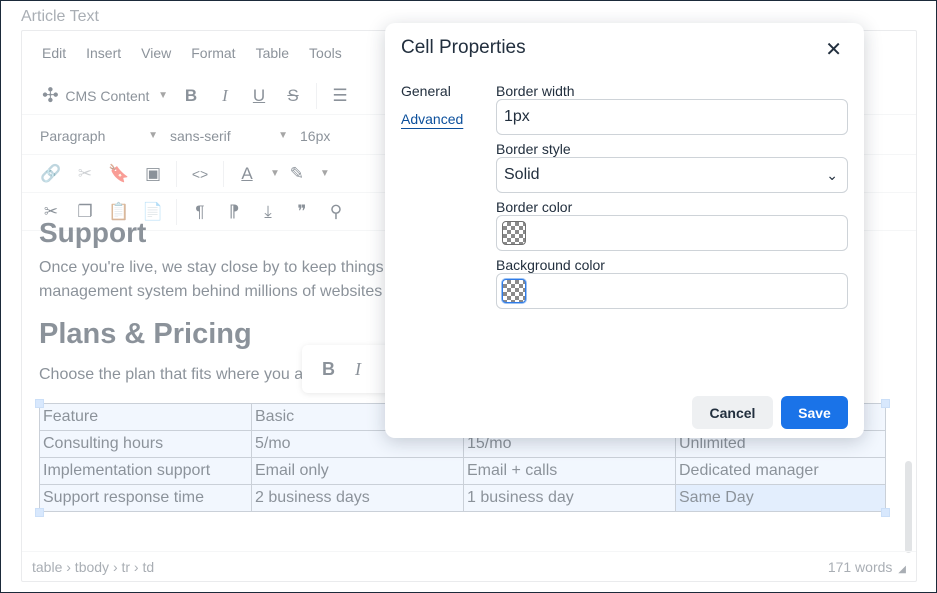  Describe the element at coordinates (534, 207) in the screenshot. I see `border-color-label: Border color` at that location.